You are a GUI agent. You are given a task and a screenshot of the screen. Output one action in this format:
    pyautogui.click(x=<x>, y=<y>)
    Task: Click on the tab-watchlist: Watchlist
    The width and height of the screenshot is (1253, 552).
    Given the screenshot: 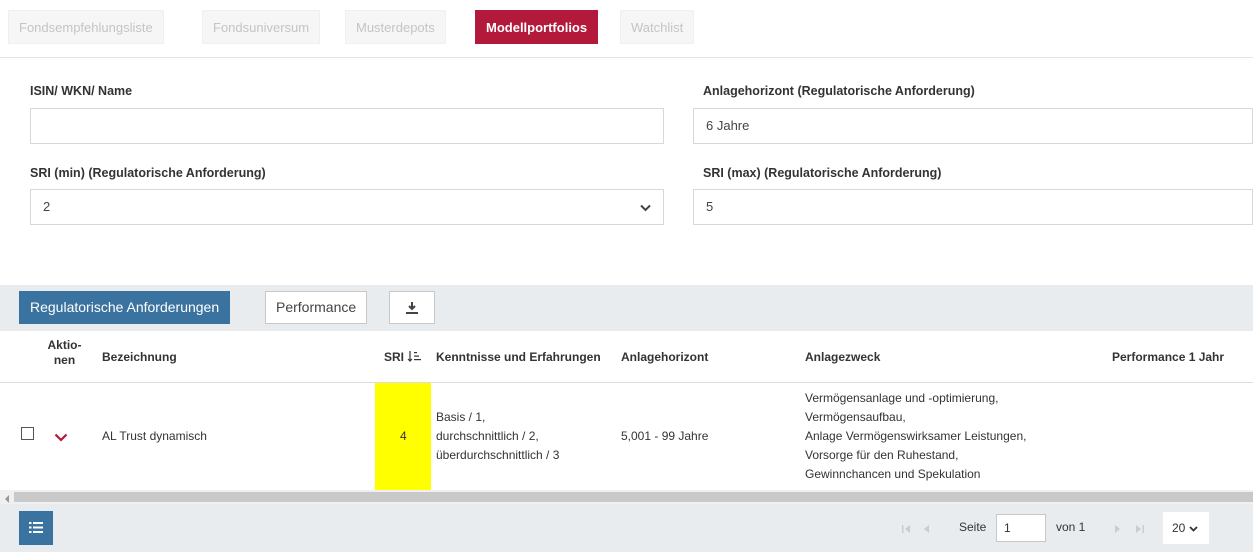 What is the action you would take?
    pyautogui.click(x=657, y=27)
    